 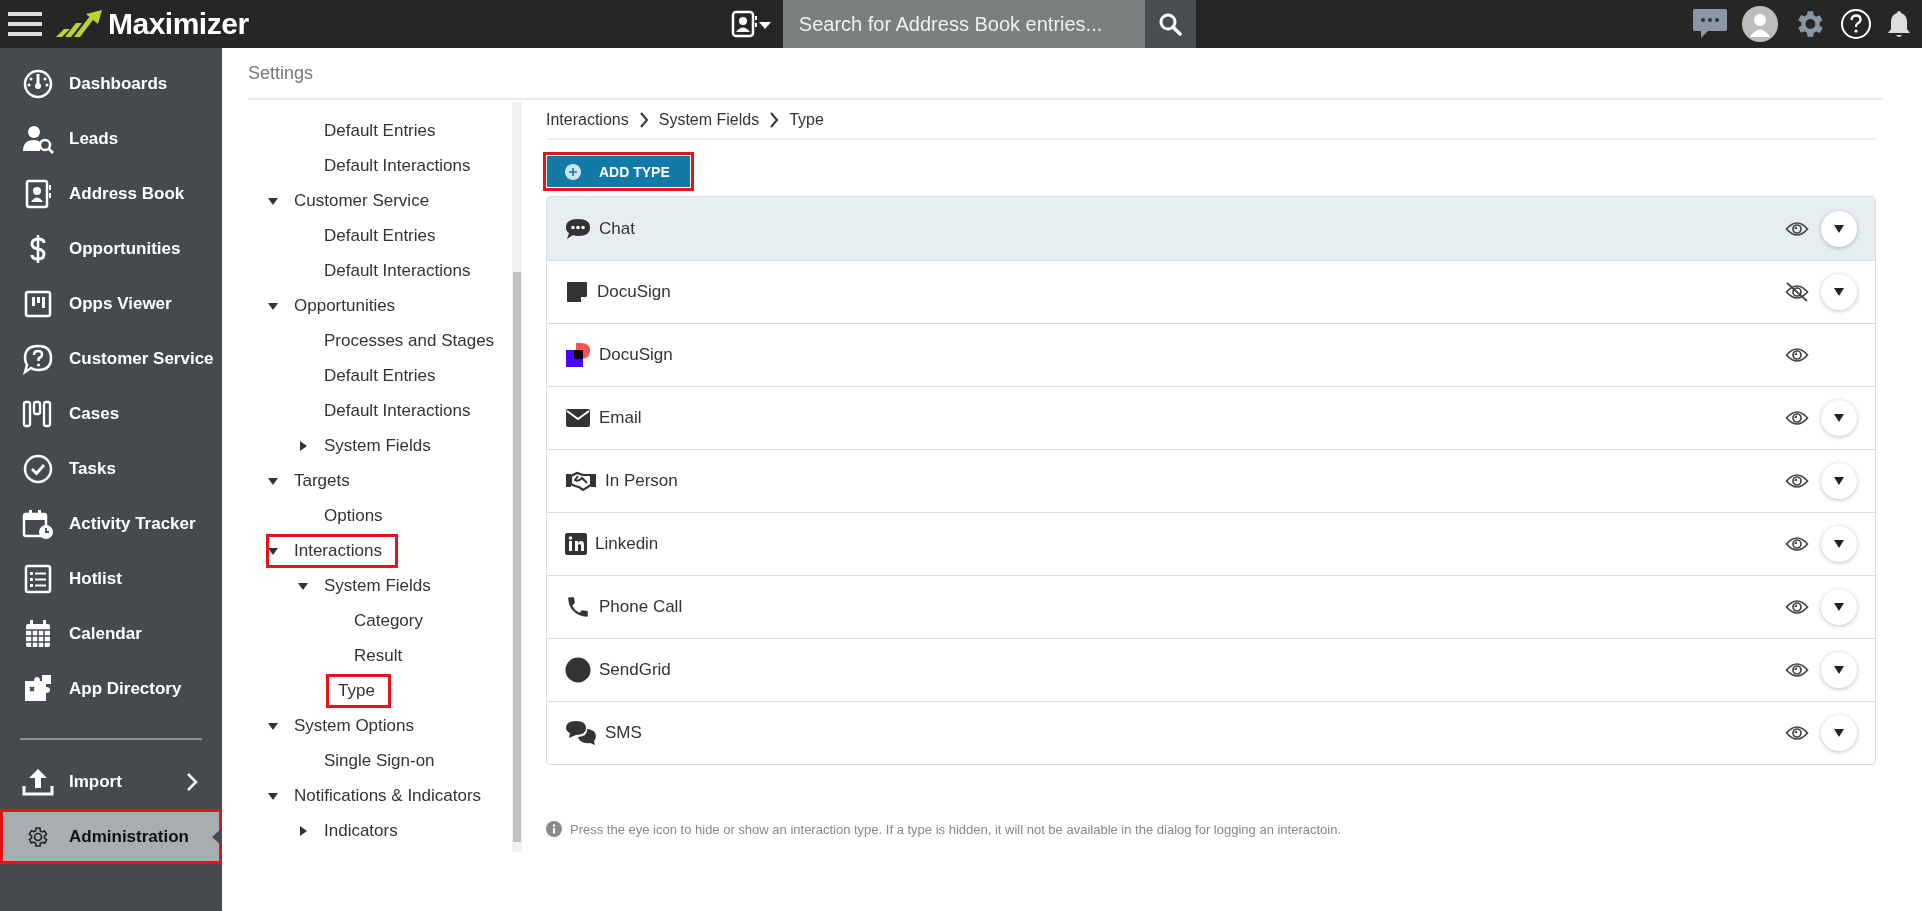 What do you see at coordinates (25, 24) in the screenshot?
I see `menu-icon` at bounding box center [25, 24].